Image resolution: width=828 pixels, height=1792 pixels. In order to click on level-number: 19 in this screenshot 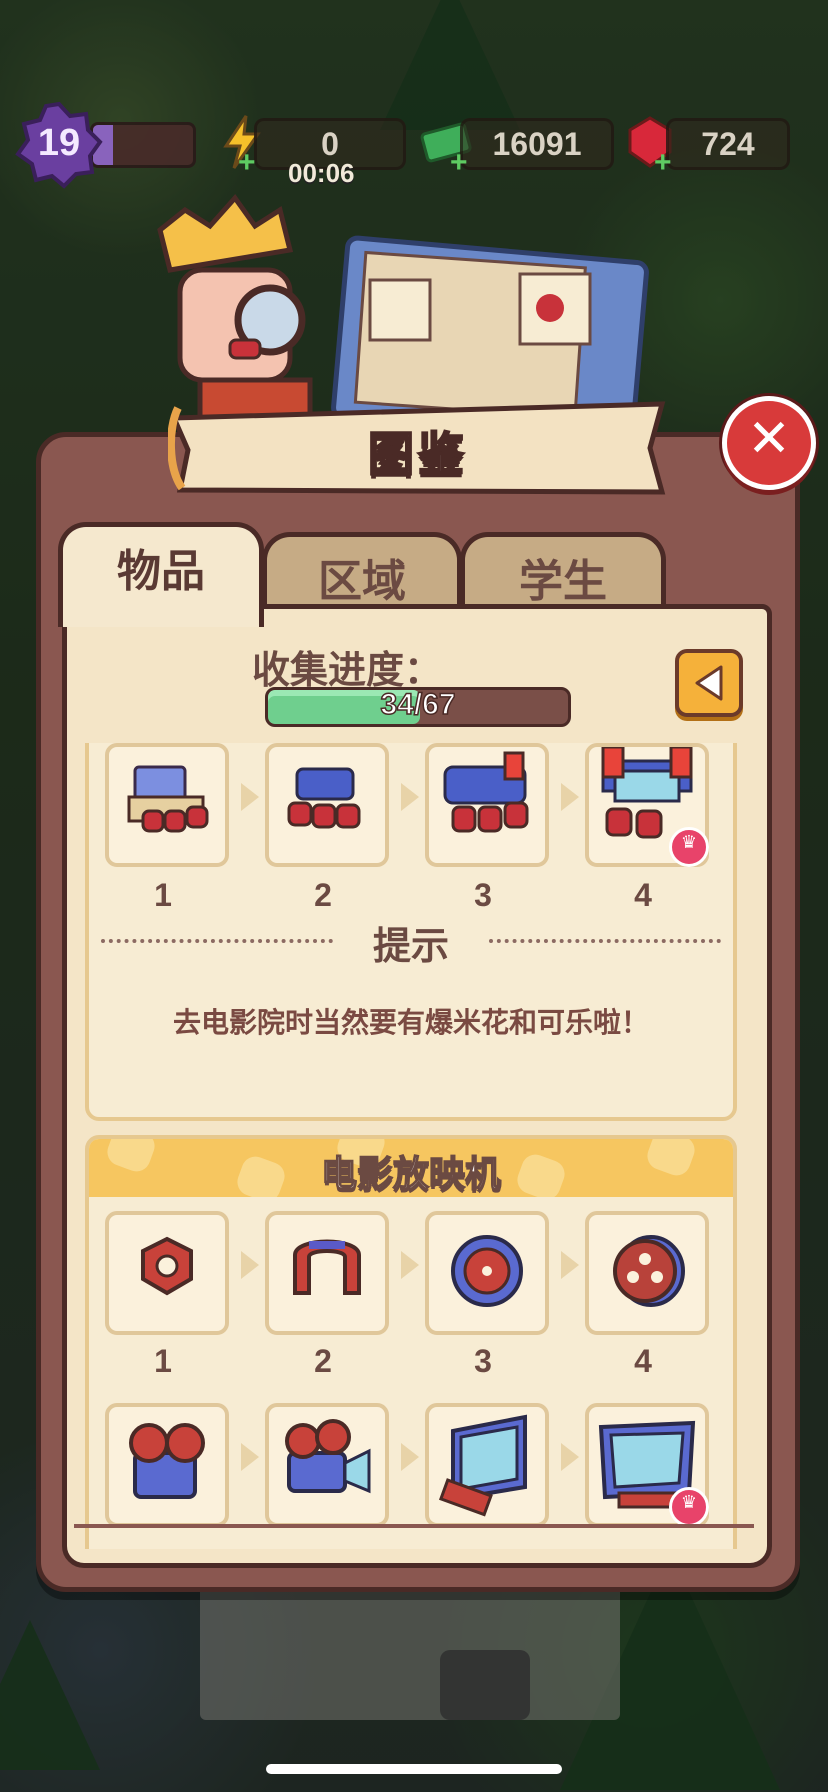, I will do `click(59, 143)`.